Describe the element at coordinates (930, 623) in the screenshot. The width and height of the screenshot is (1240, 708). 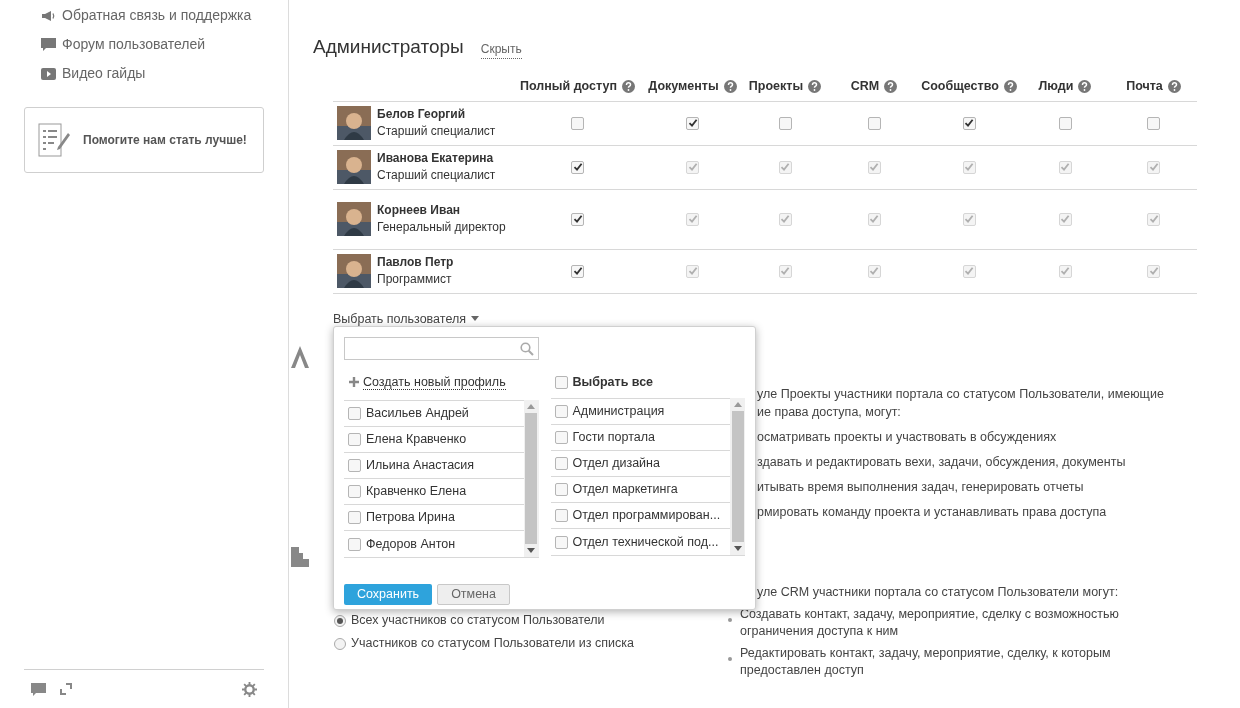
I see `crm-permission: Создавать контакт, задачу, мероприятие, сделку с возможностью ограничения доступа к ним` at that location.